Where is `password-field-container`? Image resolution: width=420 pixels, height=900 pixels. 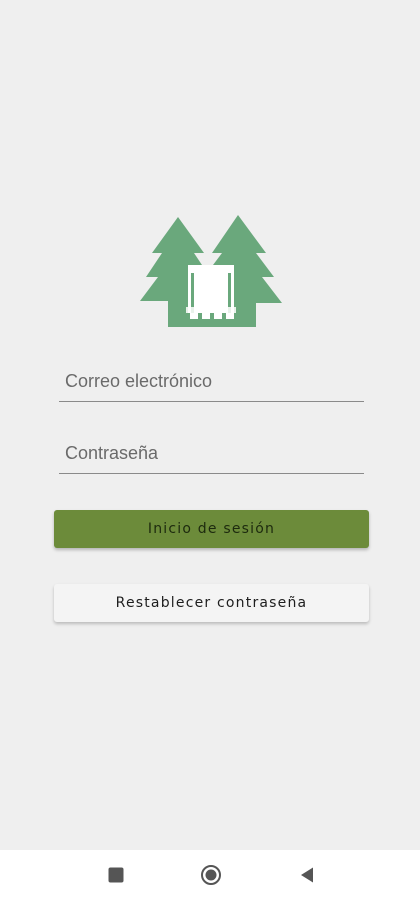 password-field-container is located at coordinates (214, 454).